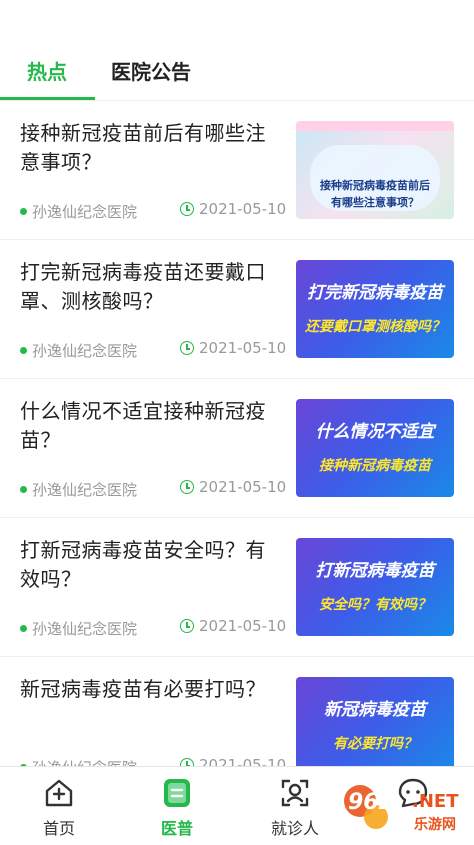  Describe the element at coordinates (294, 828) in the screenshot. I see `nav-patients-label: 就诊人` at that location.